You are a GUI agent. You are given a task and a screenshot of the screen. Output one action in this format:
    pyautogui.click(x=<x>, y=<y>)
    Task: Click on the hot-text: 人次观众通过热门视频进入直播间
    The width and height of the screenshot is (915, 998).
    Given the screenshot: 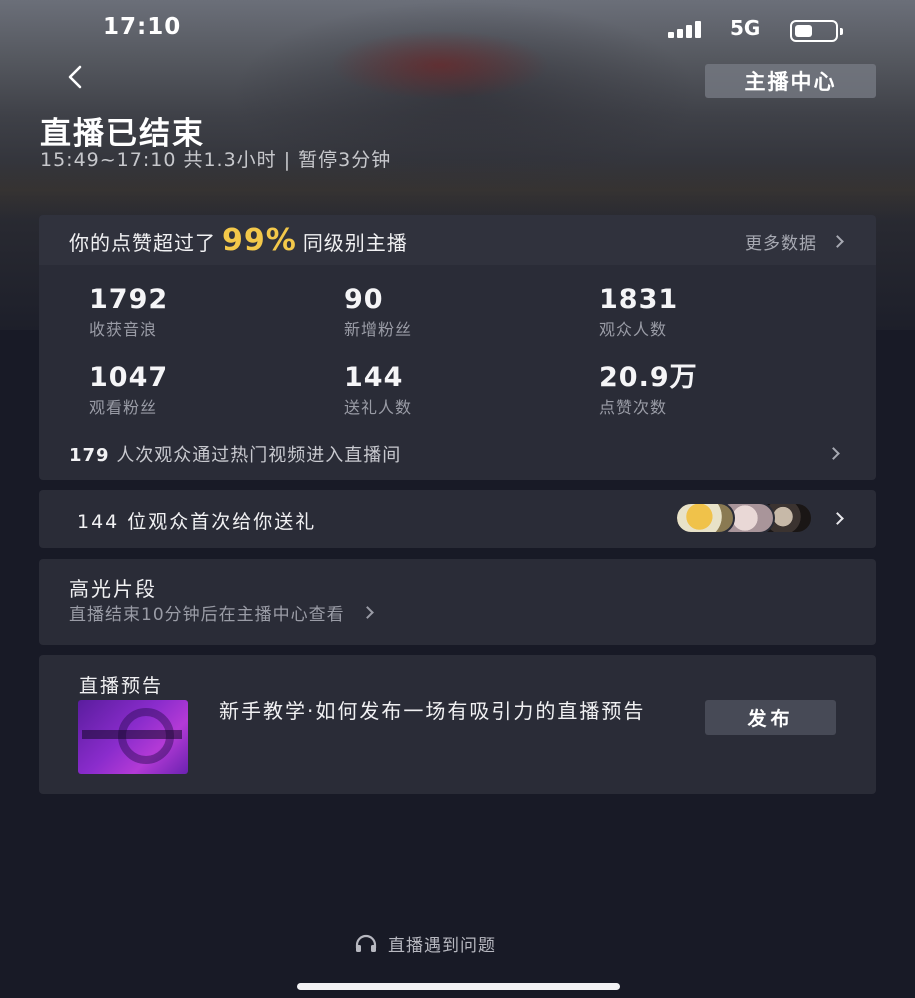 What is the action you would take?
    pyautogui.click(x=259, y=455)
    